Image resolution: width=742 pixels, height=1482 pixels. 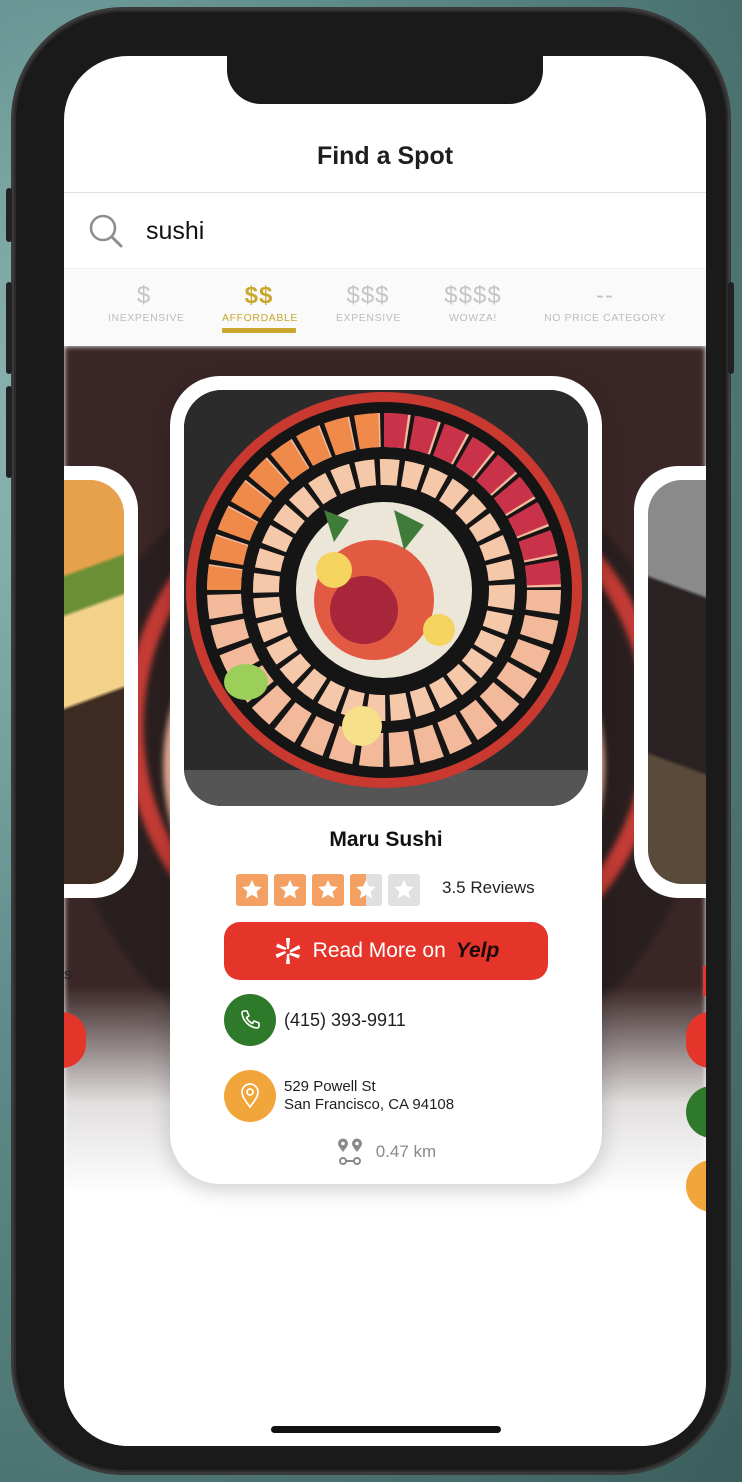 What do you see at coordinates (144, 295) in the screenshot?
I see `price-symbol: $` at bounding box center [144, 295].